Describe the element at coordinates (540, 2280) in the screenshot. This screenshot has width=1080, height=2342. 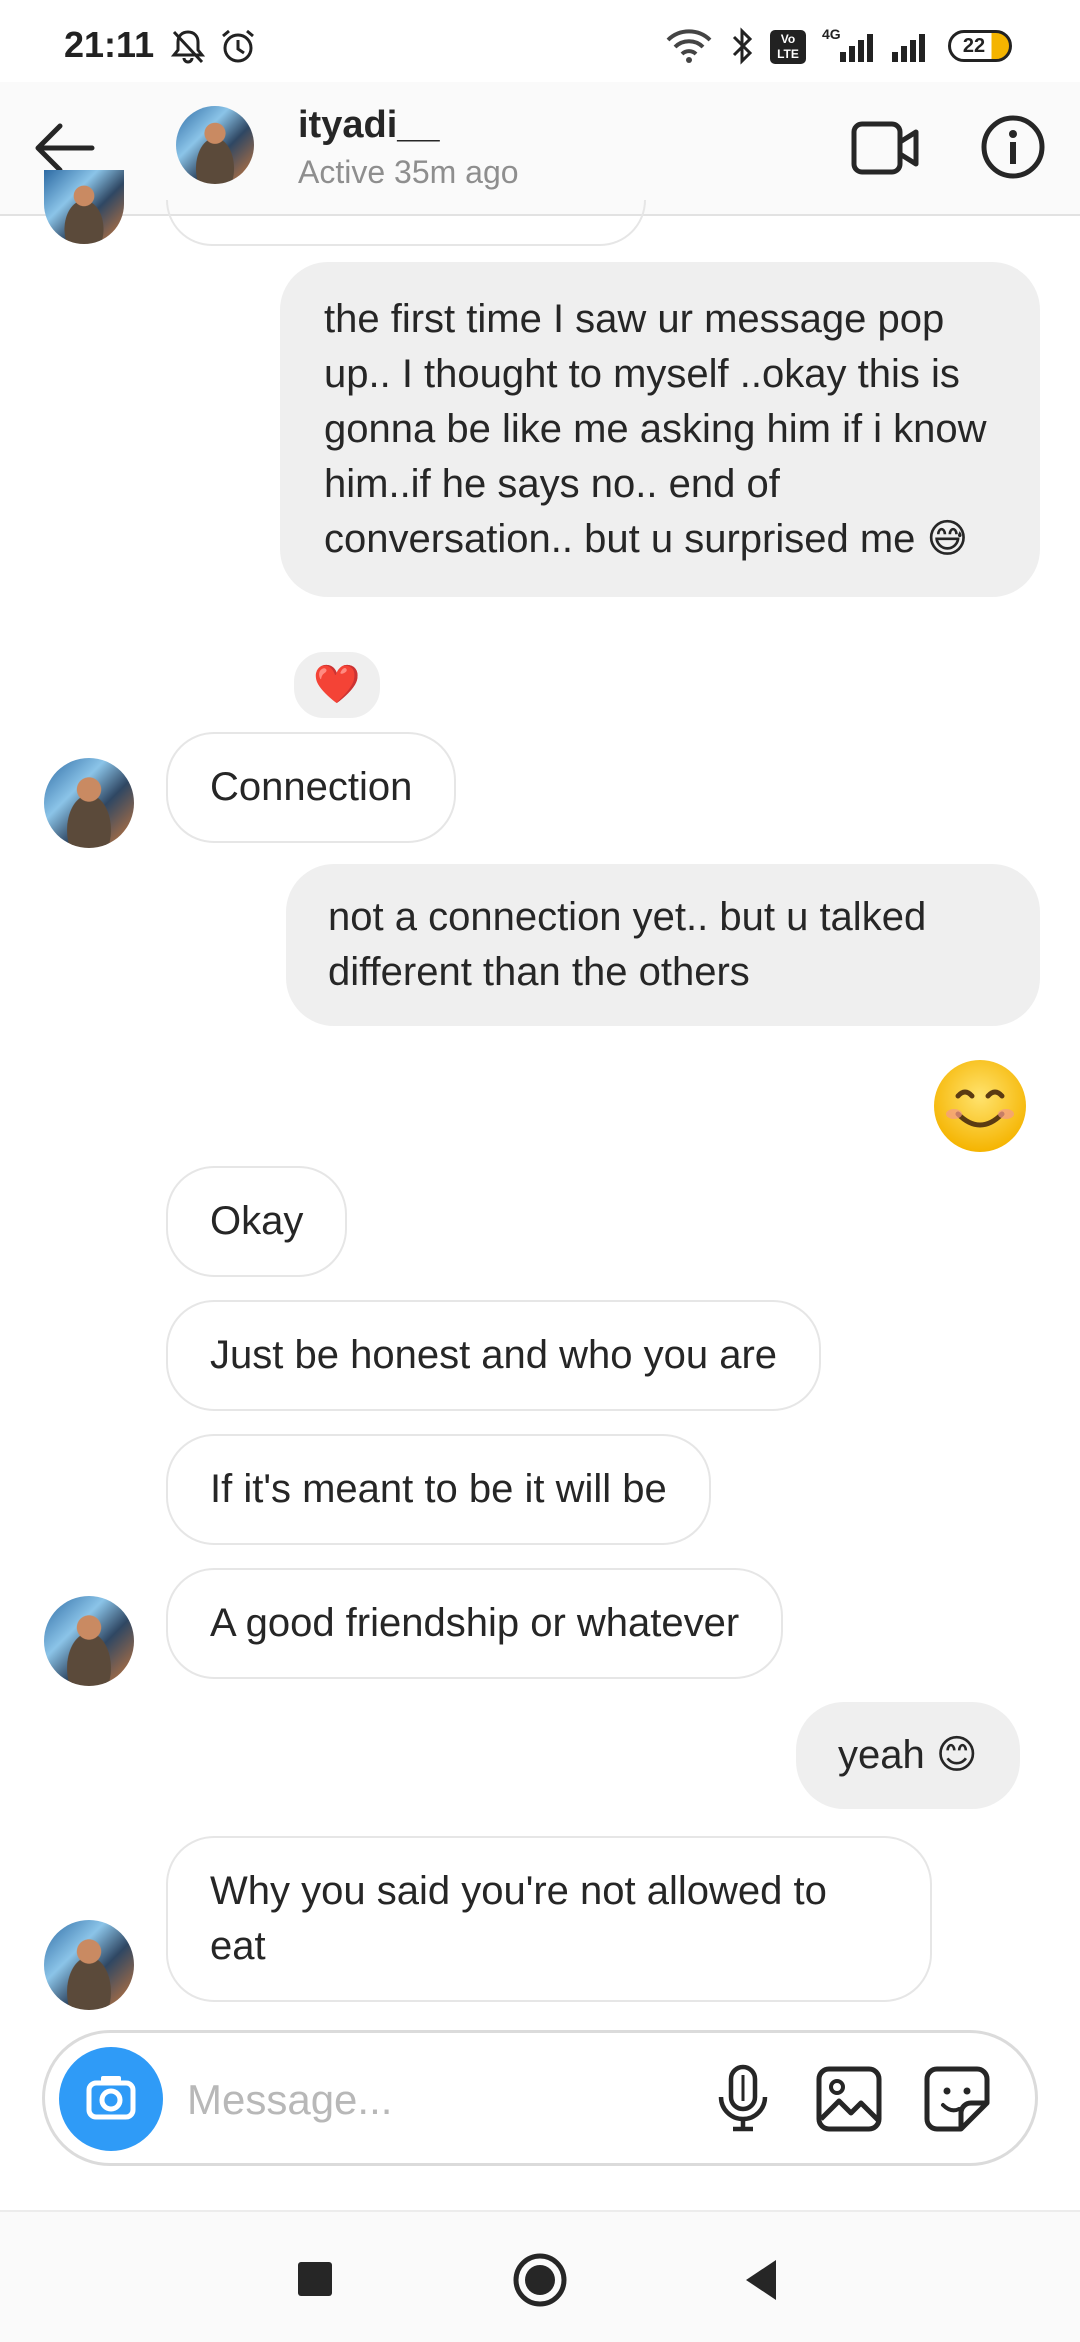
I see `home-button` at that location.